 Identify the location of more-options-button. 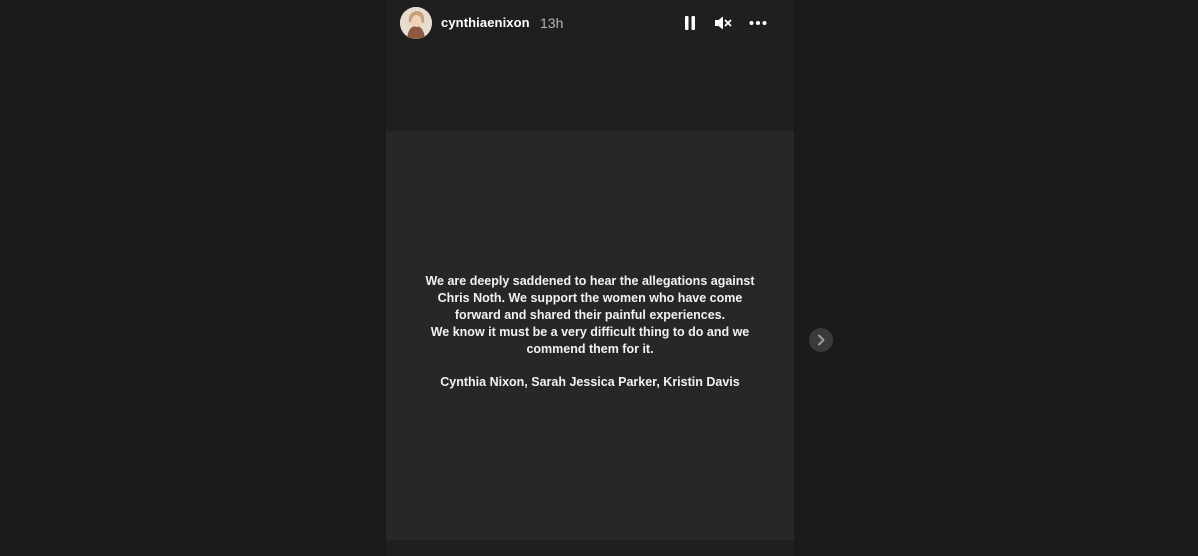
(758, 23).